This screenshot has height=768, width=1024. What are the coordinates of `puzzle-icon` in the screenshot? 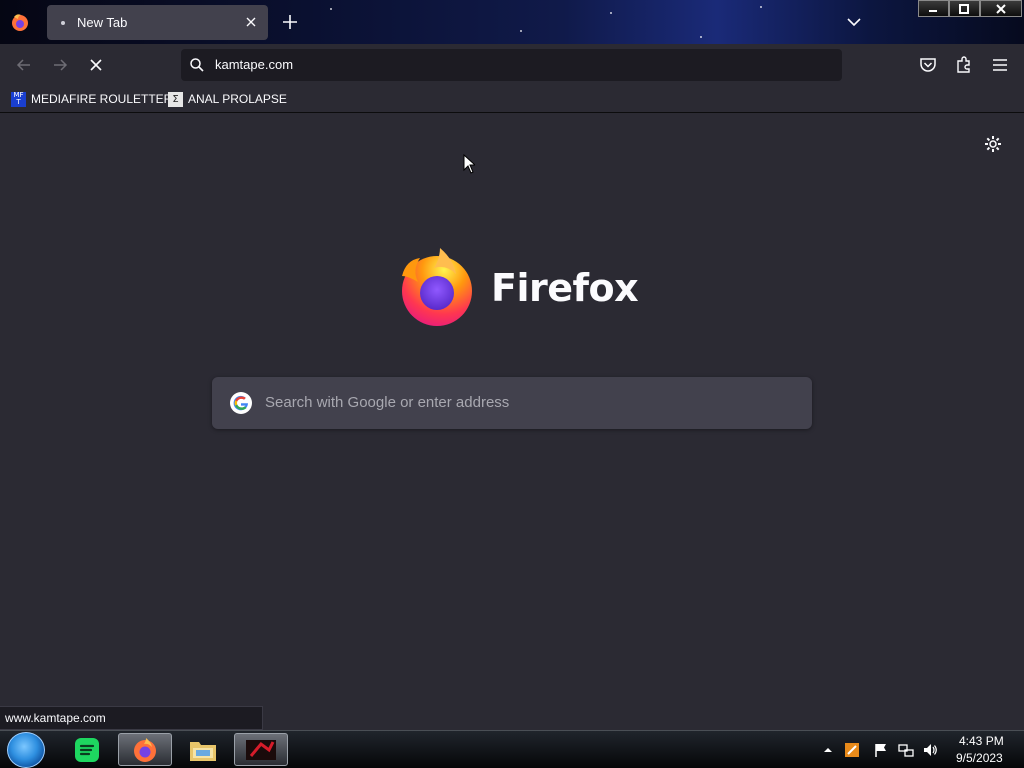 It's located at (964, 65).